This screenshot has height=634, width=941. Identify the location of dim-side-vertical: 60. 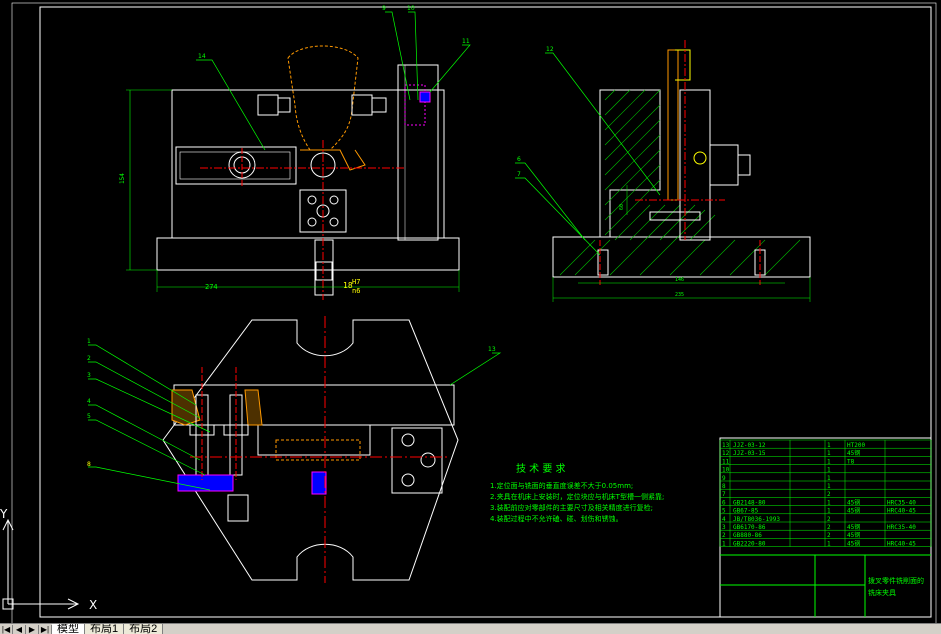
(622, 207).